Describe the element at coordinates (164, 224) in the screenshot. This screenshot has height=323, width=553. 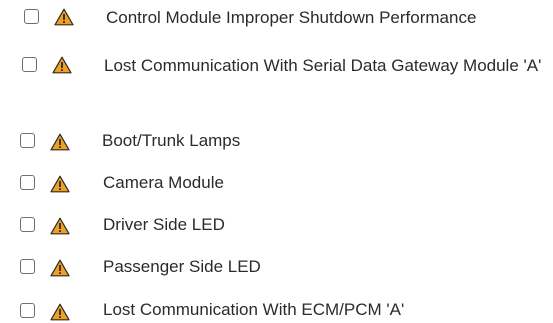
I see `list-item-label: Driver Side LED` at that location.